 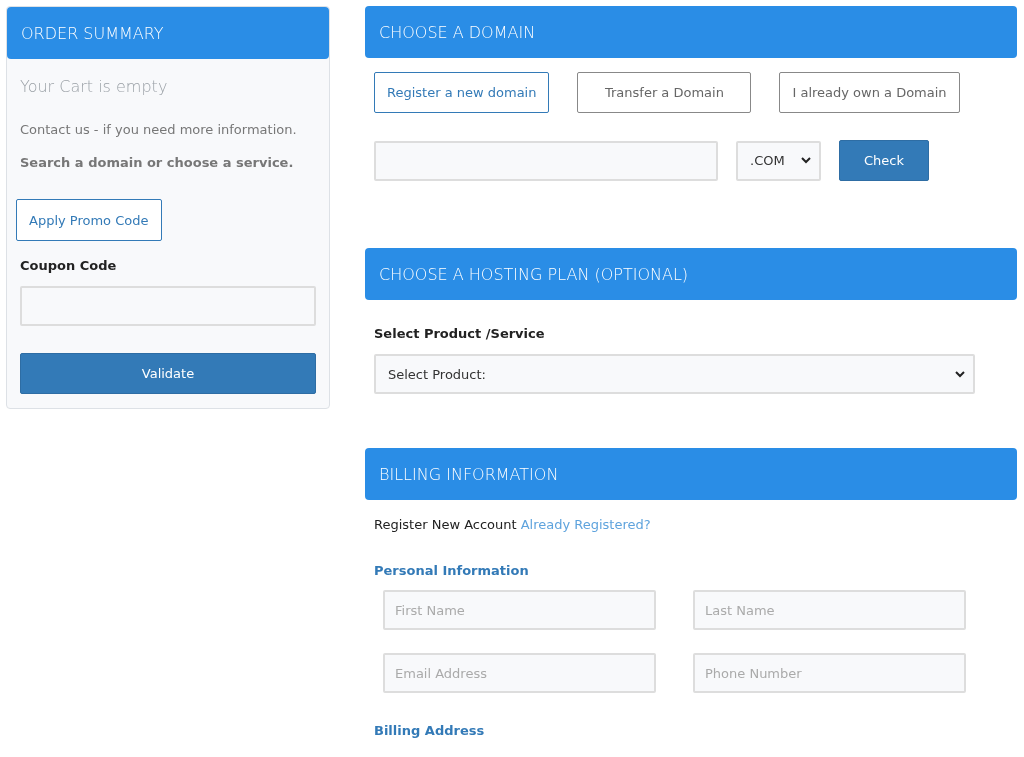 I want to click on domain-option-tab: Transfer a Domain, so click(x=664, y=92).